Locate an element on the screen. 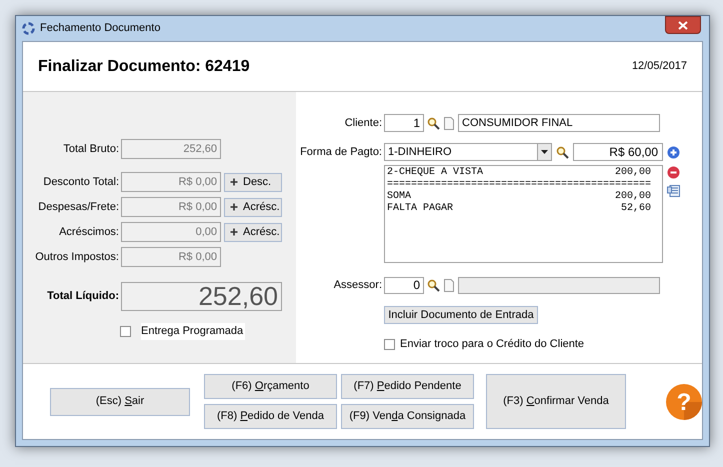 This screenshot has height=467, width=723. action-button: (F9) Venda Consignada is located at coordinates (407, 416).